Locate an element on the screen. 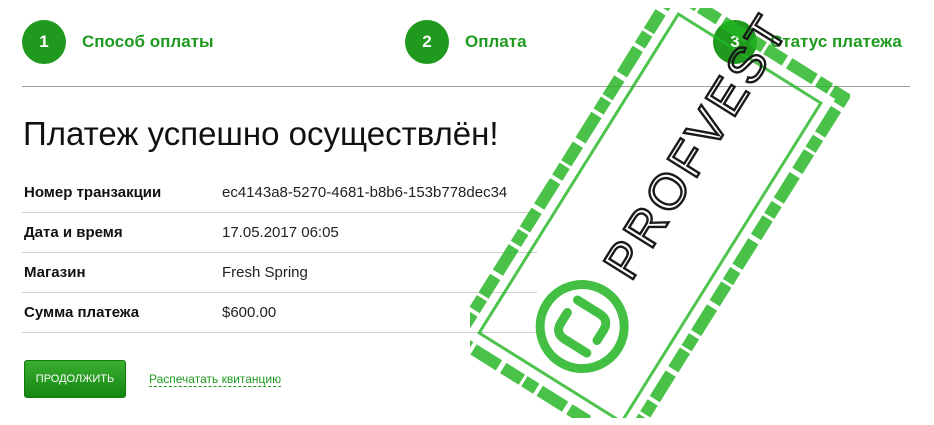 The image size is (934, 425). step-payment-method: 1 Способ оплаты is located at coordinates (118, 42).